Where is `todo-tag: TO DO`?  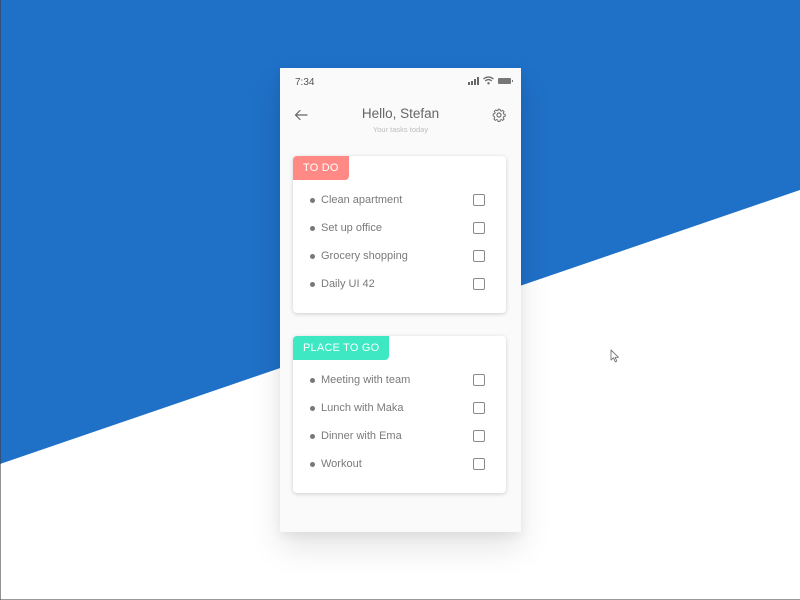 todo-tag: TO DO is located at coordinates (321, 168).